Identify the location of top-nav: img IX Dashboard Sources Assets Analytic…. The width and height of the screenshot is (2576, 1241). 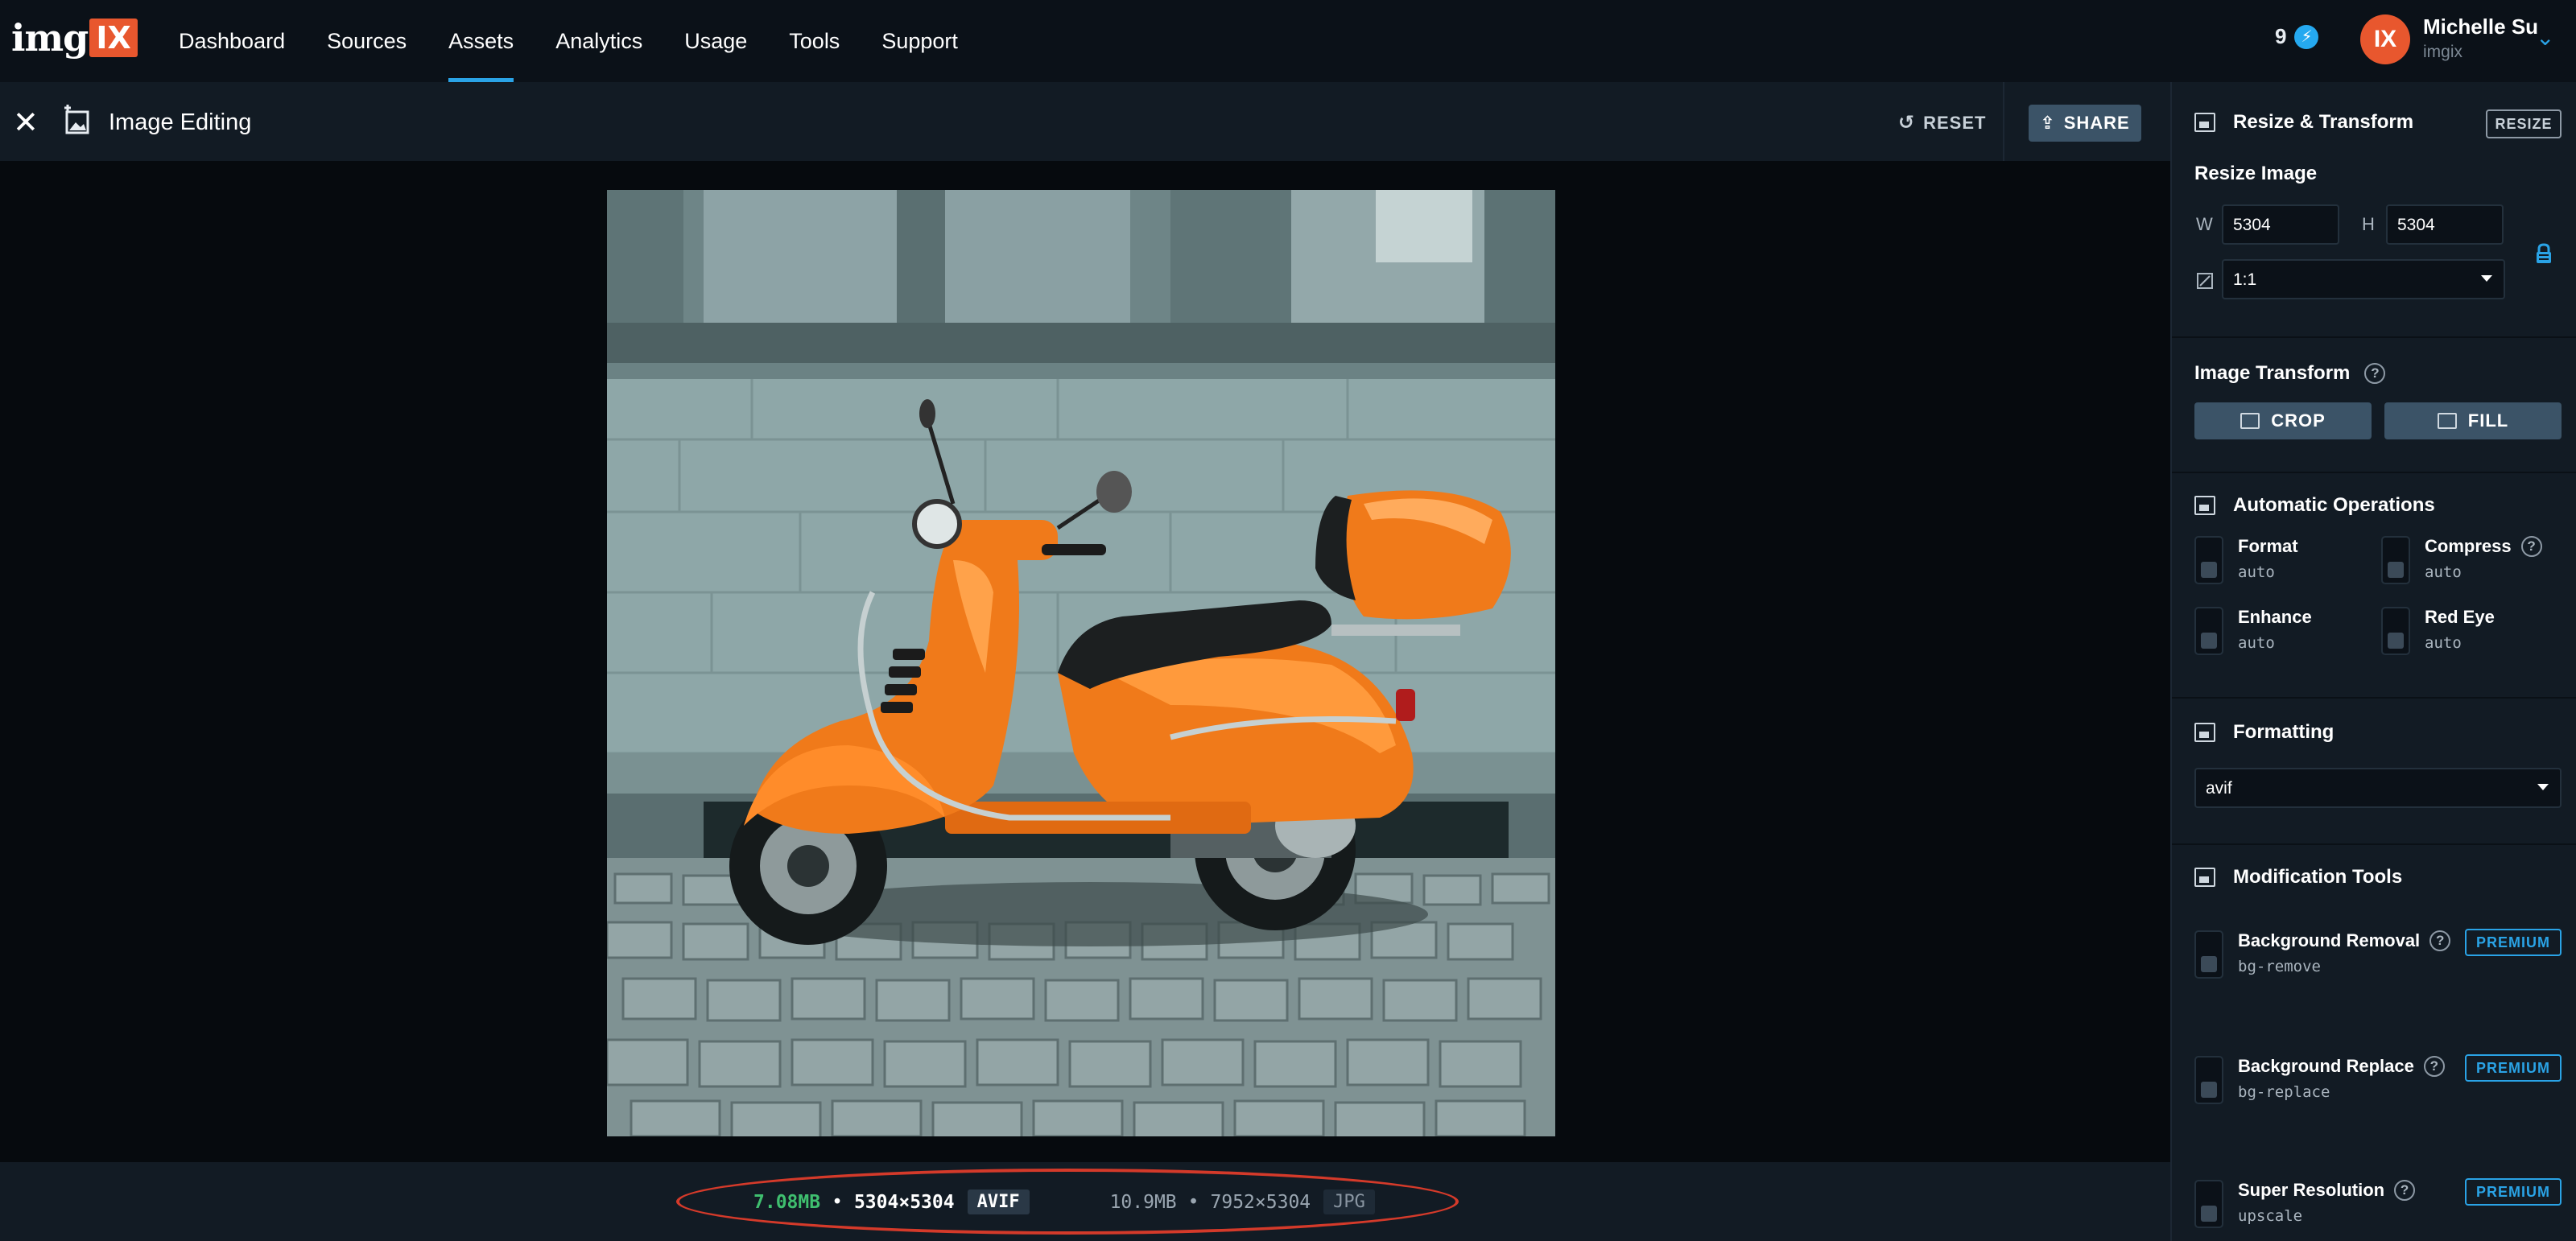
(1288, 41).